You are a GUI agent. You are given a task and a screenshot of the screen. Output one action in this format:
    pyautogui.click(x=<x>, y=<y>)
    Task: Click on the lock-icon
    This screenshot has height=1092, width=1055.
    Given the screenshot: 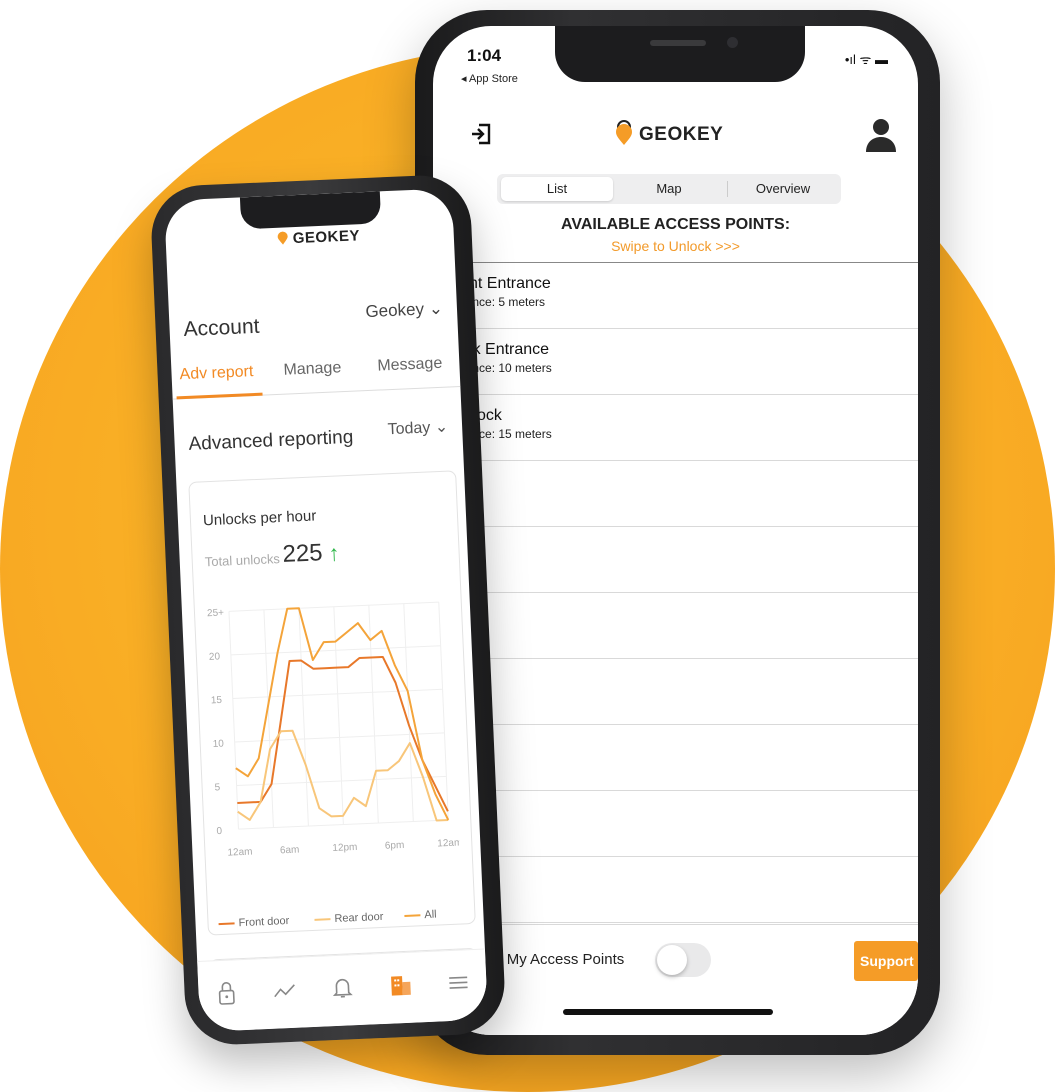 What is the action you would take?
    pyautogui.click(x=226, y=992)
    